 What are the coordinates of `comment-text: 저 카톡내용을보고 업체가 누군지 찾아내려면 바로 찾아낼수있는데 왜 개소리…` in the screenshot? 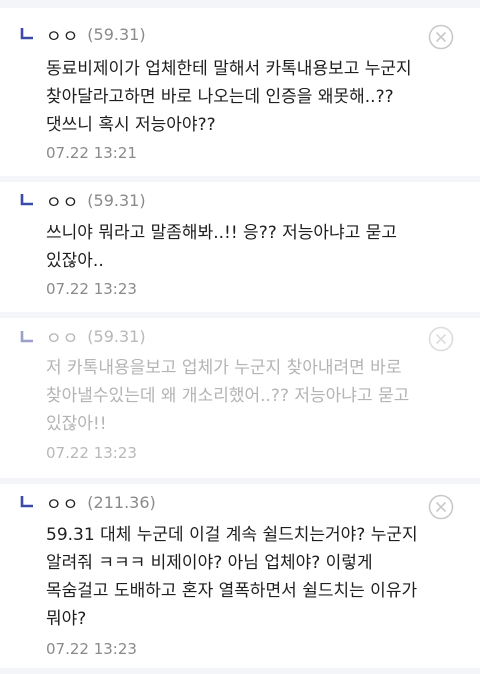 It's located at (228, 396).